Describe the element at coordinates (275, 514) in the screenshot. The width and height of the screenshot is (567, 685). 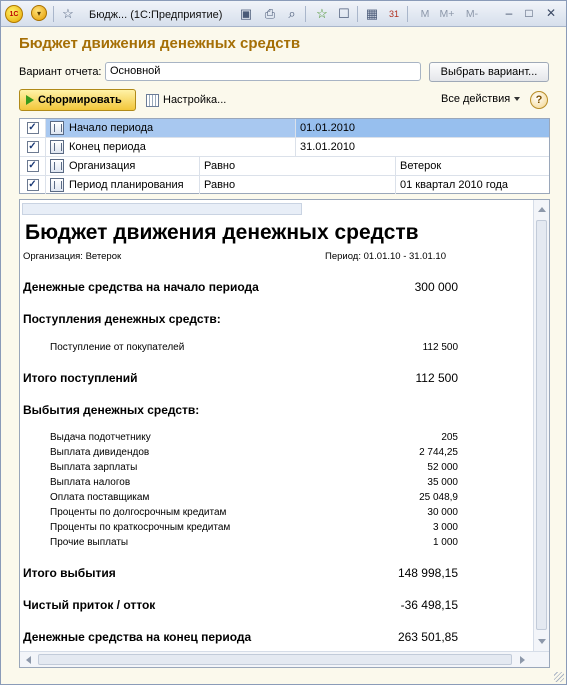
I see `payment-row: Проценты по долгосрочным кредитам 30 000` at that location.